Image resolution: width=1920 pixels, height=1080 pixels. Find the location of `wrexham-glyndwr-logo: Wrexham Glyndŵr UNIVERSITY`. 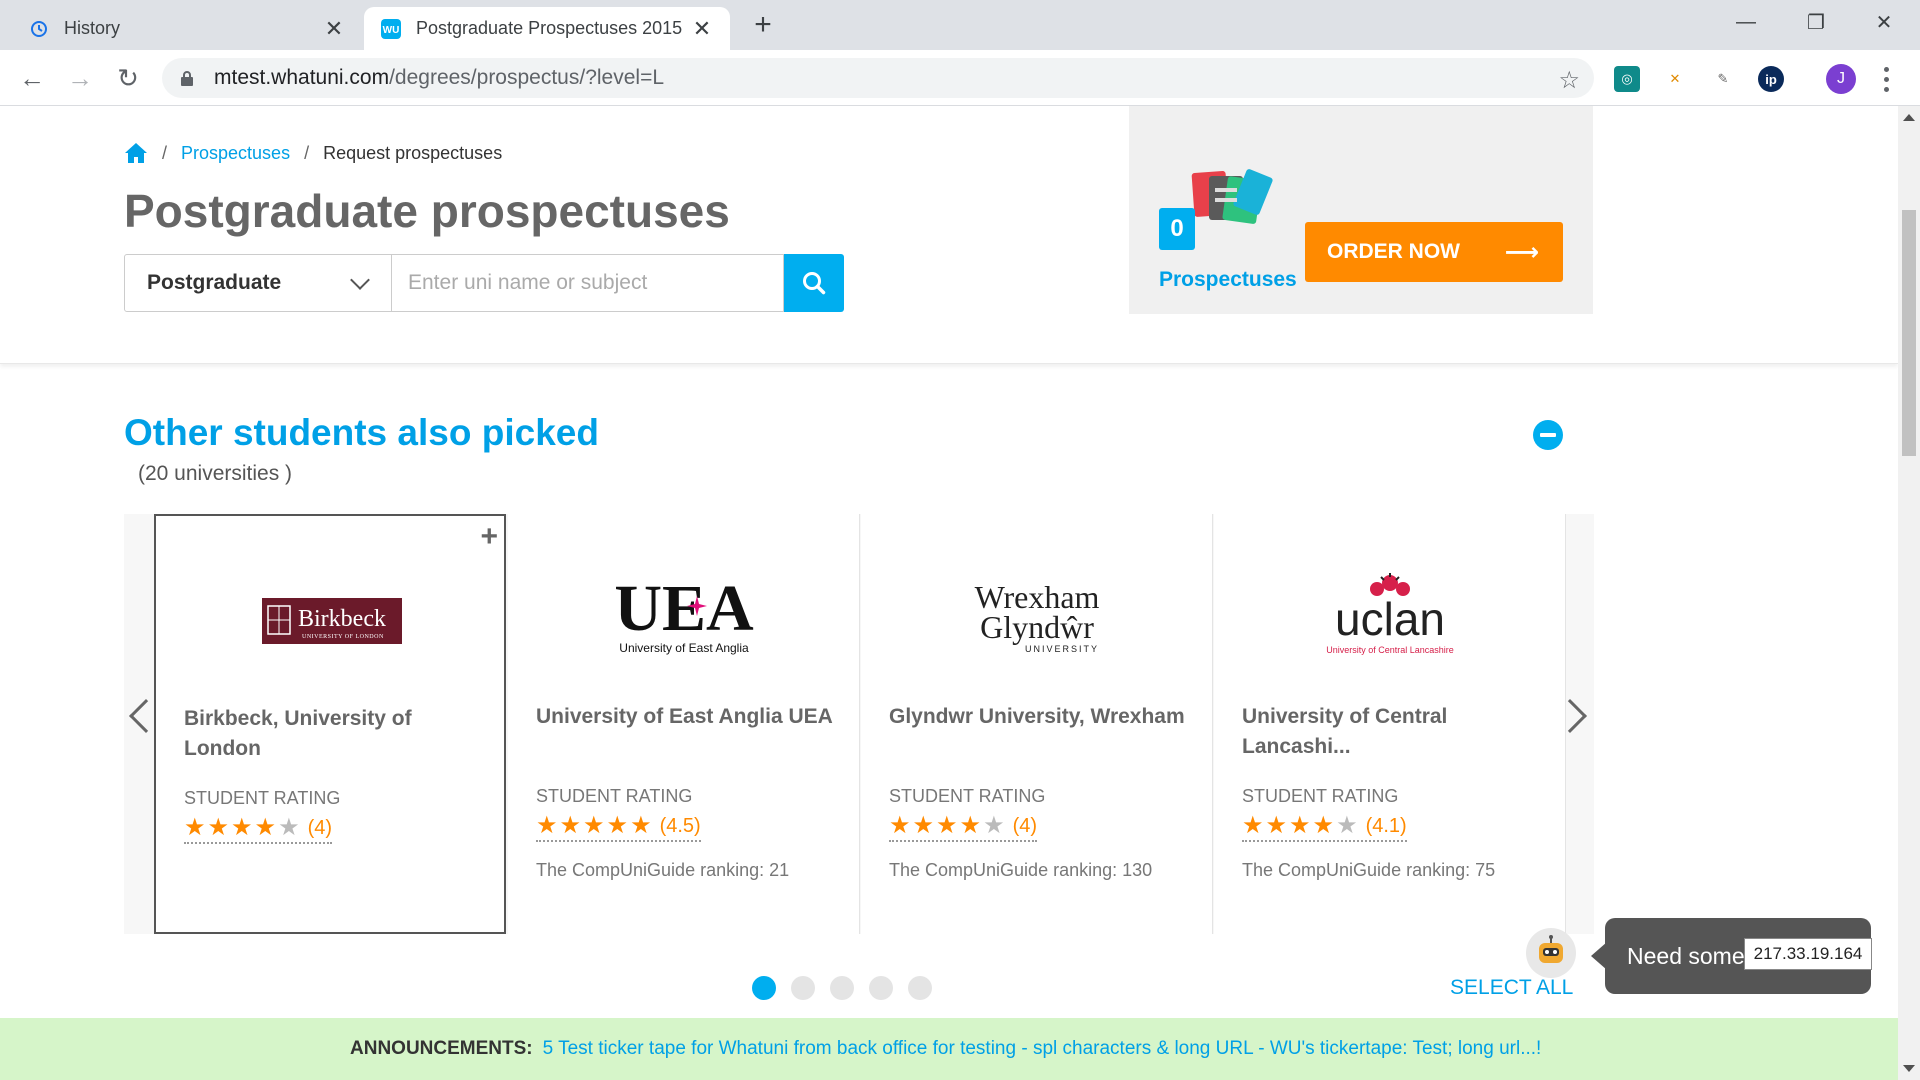

wrexham-glyndwr-logo: Wrexham Glyndŵr UNIVERSITY is located at coordinates (1037, 619).